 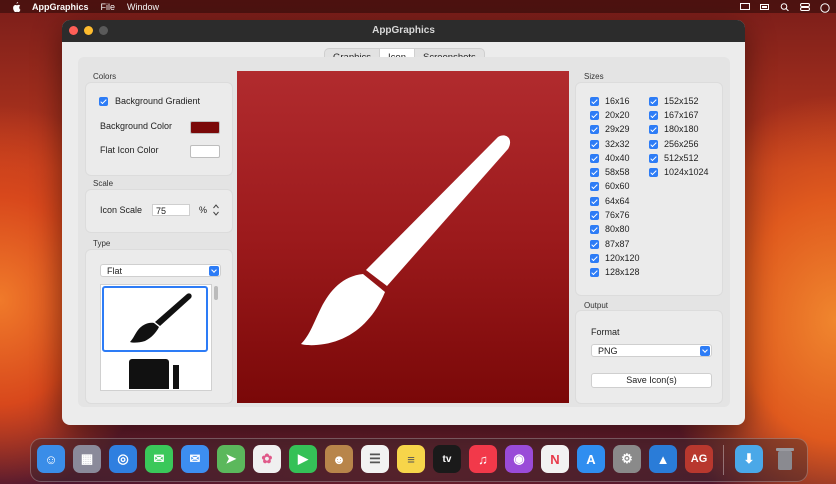 I want to click on contacts-icon: ☻, so click(x=339, y=459).